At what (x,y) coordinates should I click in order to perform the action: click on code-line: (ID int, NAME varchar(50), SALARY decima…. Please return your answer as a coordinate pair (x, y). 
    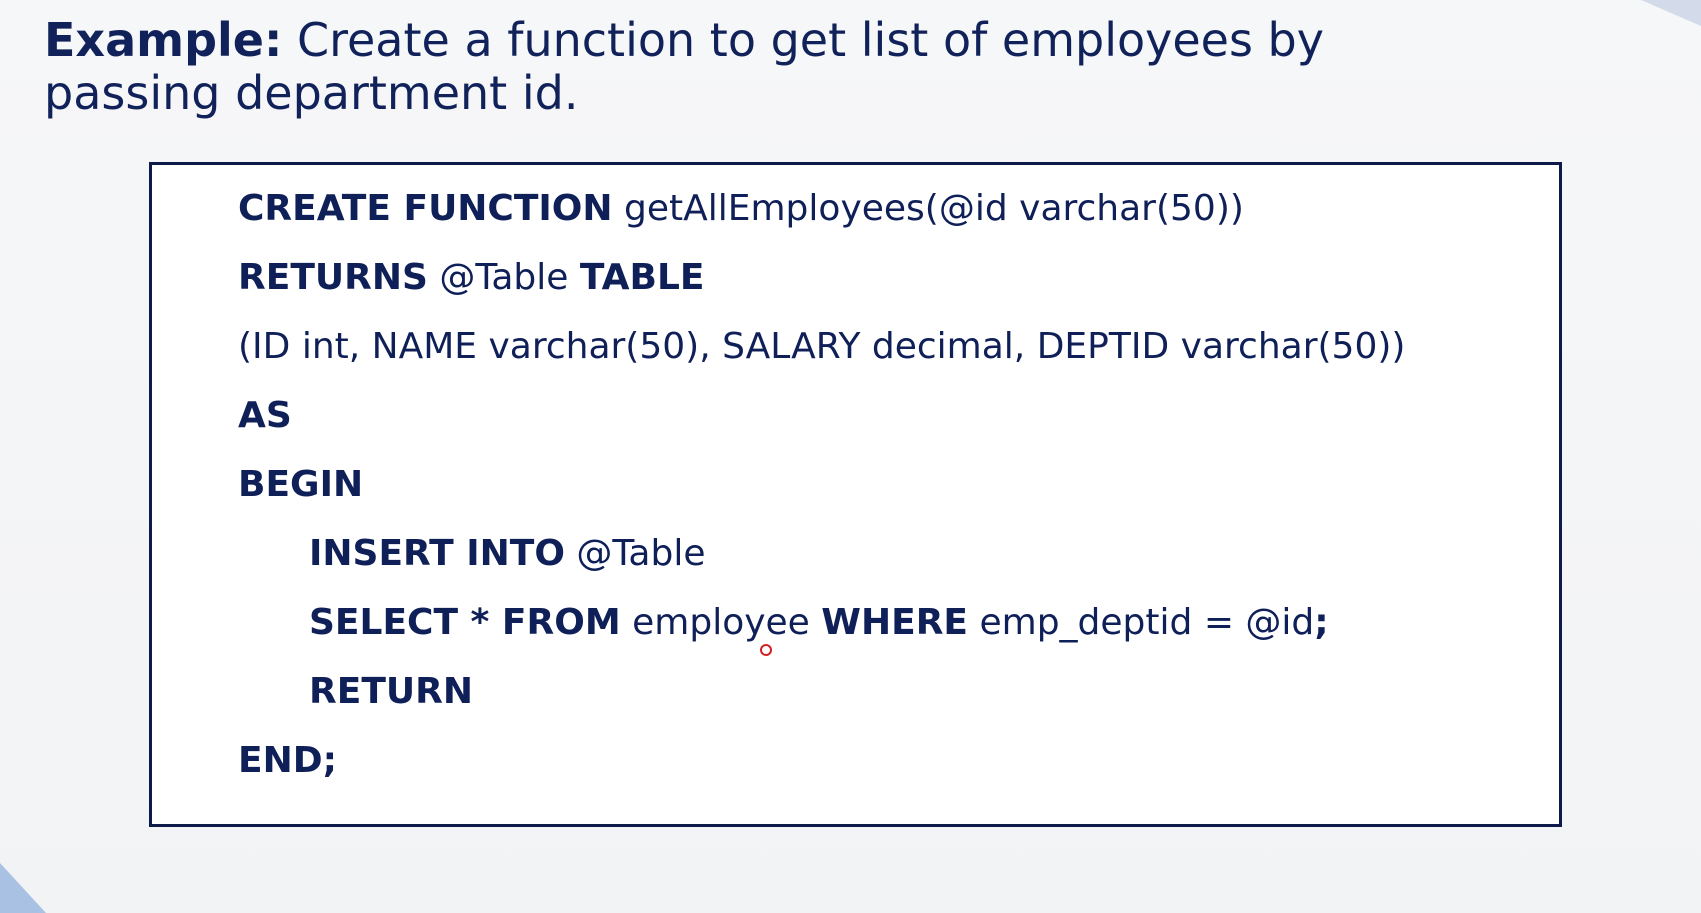
    Looking at the image, I should click on (821, 347).